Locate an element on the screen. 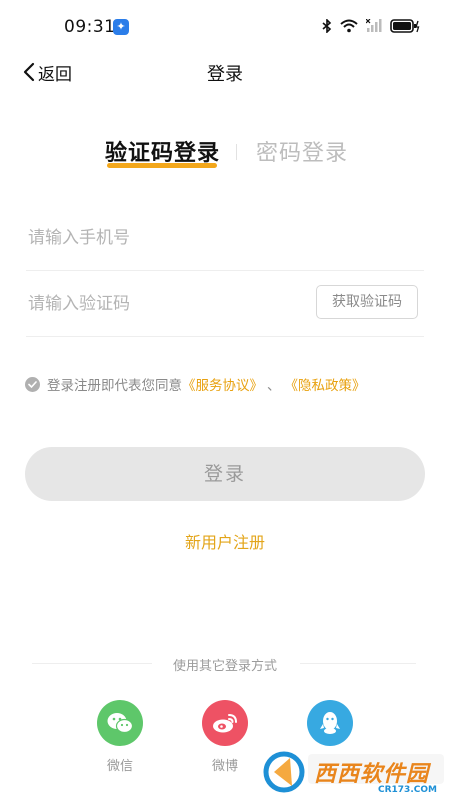 The image size is (450, 804). register-link: 新用户注册 is located at coordinates (225, 542).